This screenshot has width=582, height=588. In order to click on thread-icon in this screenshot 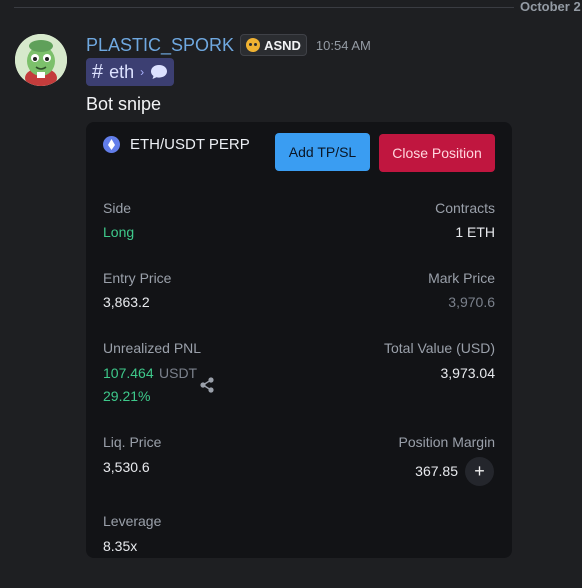, I will do `click(159, 72)`.